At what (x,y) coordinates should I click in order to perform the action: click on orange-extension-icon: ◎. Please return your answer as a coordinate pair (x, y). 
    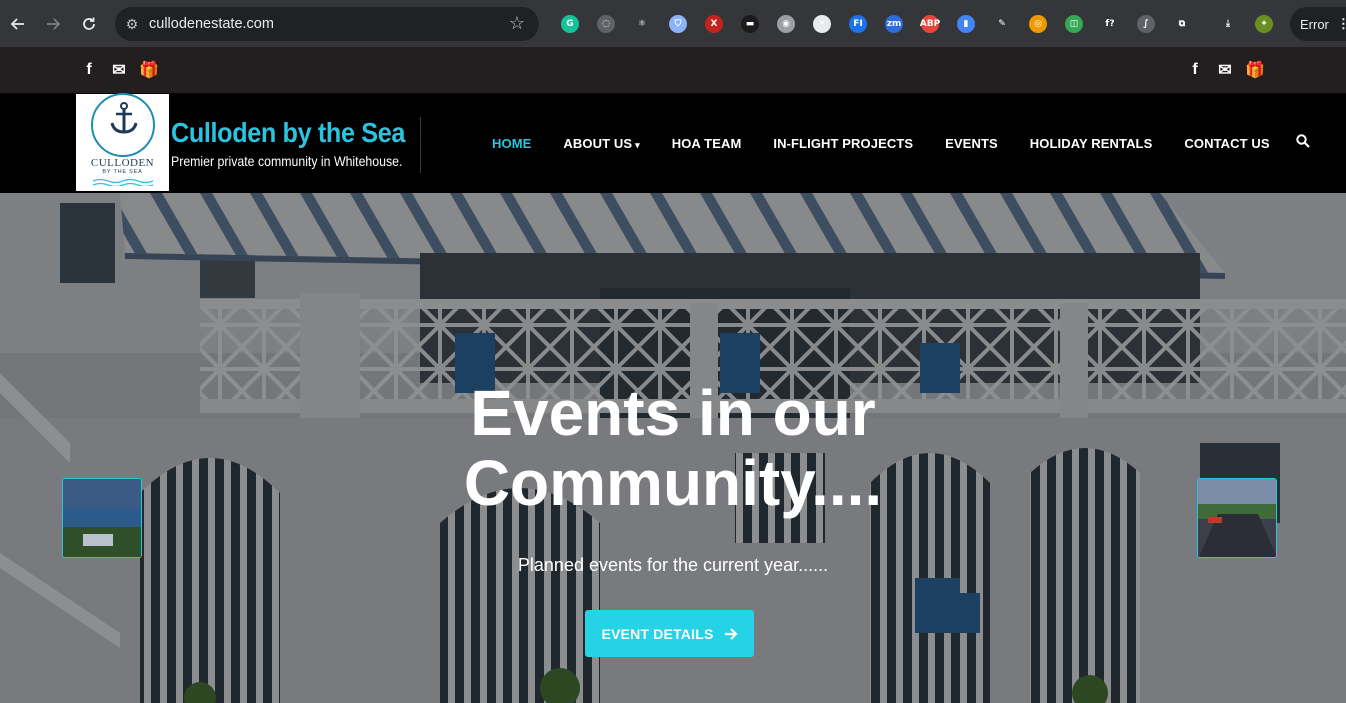
    Looking at the image, I should click on (1038, 24).